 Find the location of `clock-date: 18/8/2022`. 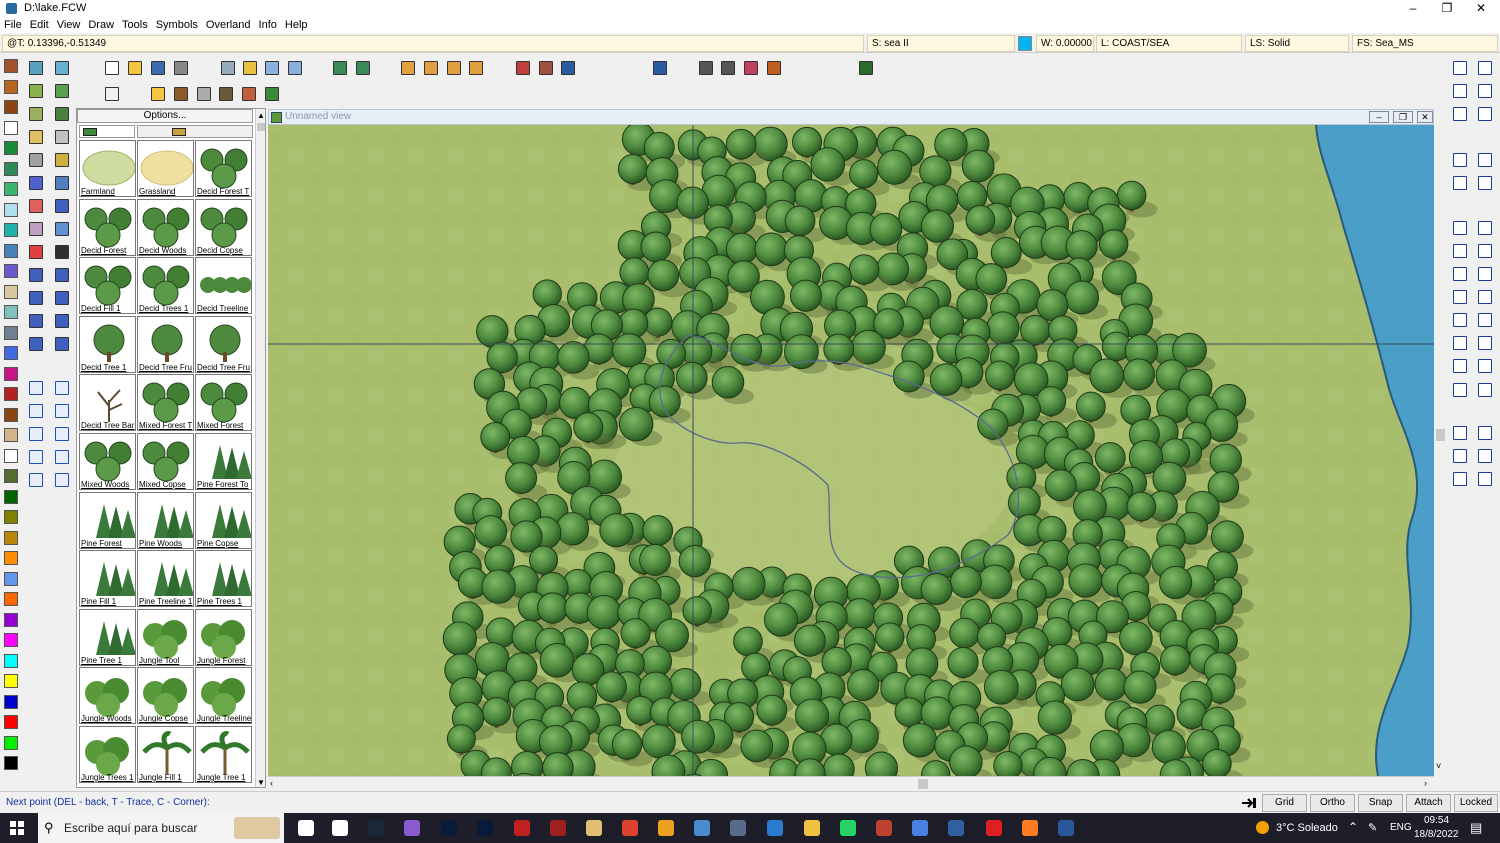

clock-date: 18/8/2022 is located at coordinates (1436, 834).